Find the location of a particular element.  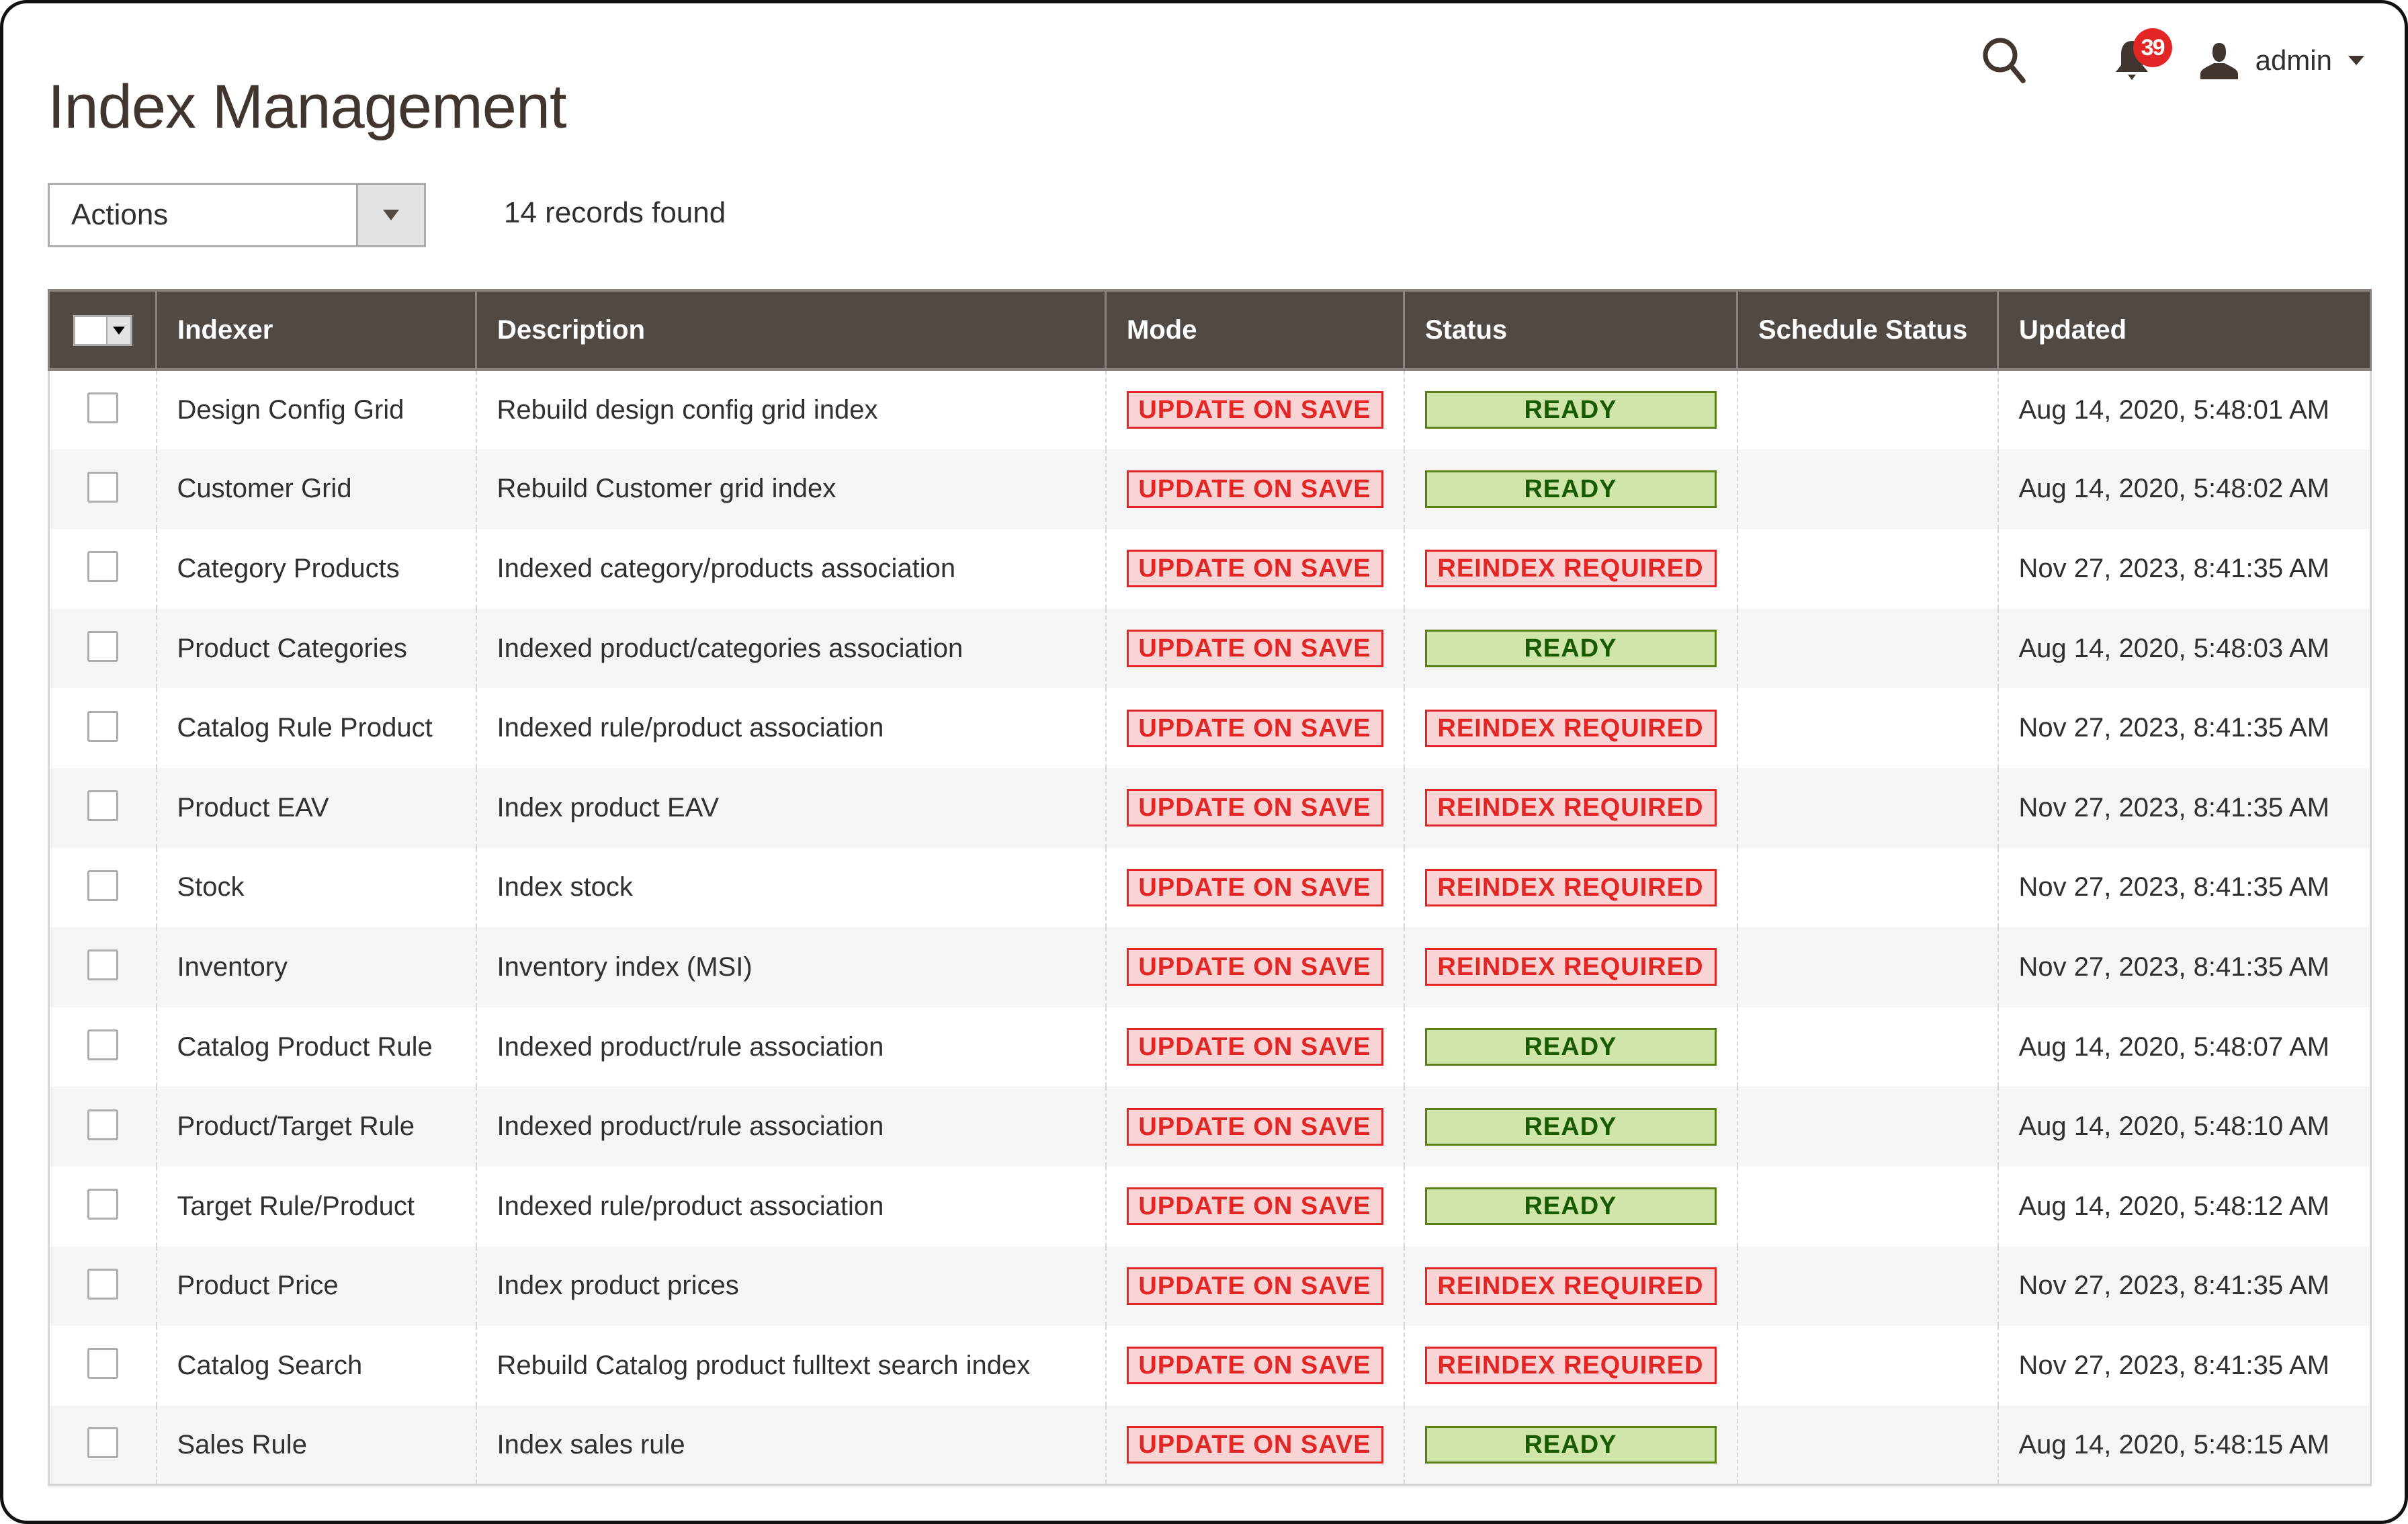

actions-dropdown-toggle is located at coordinates (390, 215).